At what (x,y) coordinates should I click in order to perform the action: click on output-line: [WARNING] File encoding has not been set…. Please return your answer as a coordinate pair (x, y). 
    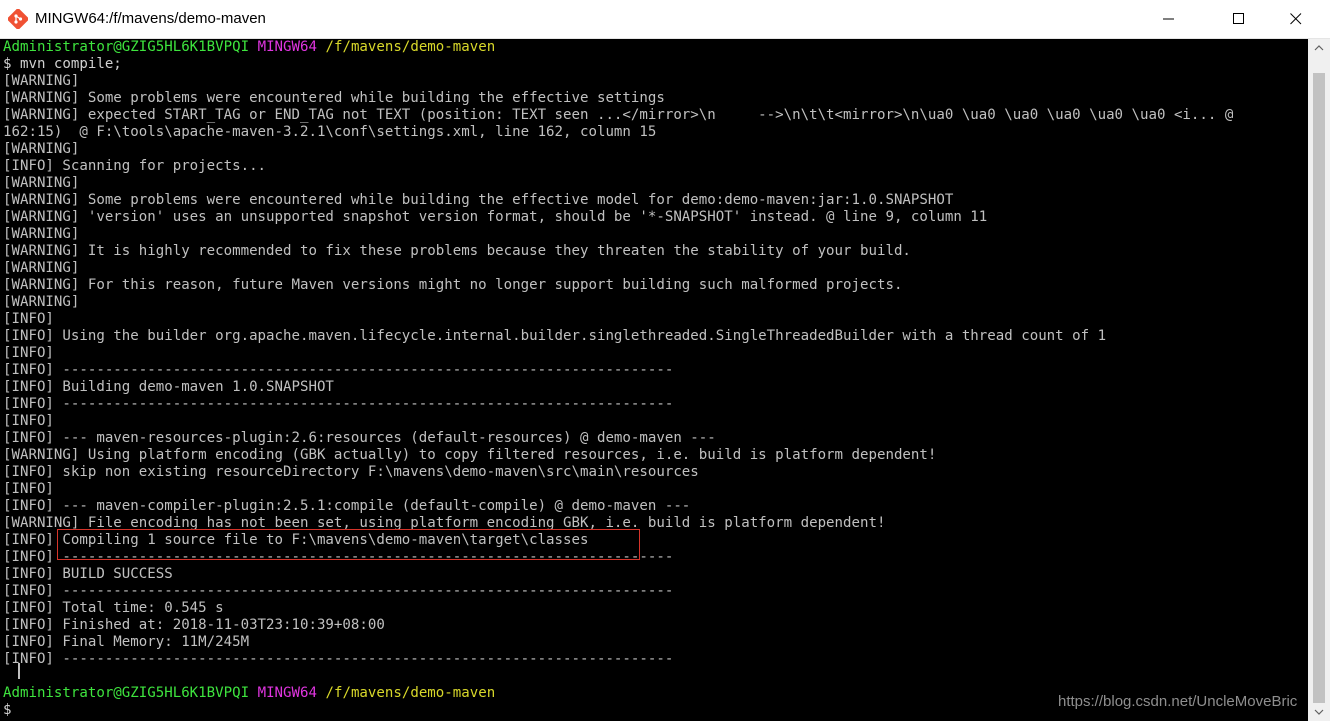
    Looking at the image, I should click on (444, 523).